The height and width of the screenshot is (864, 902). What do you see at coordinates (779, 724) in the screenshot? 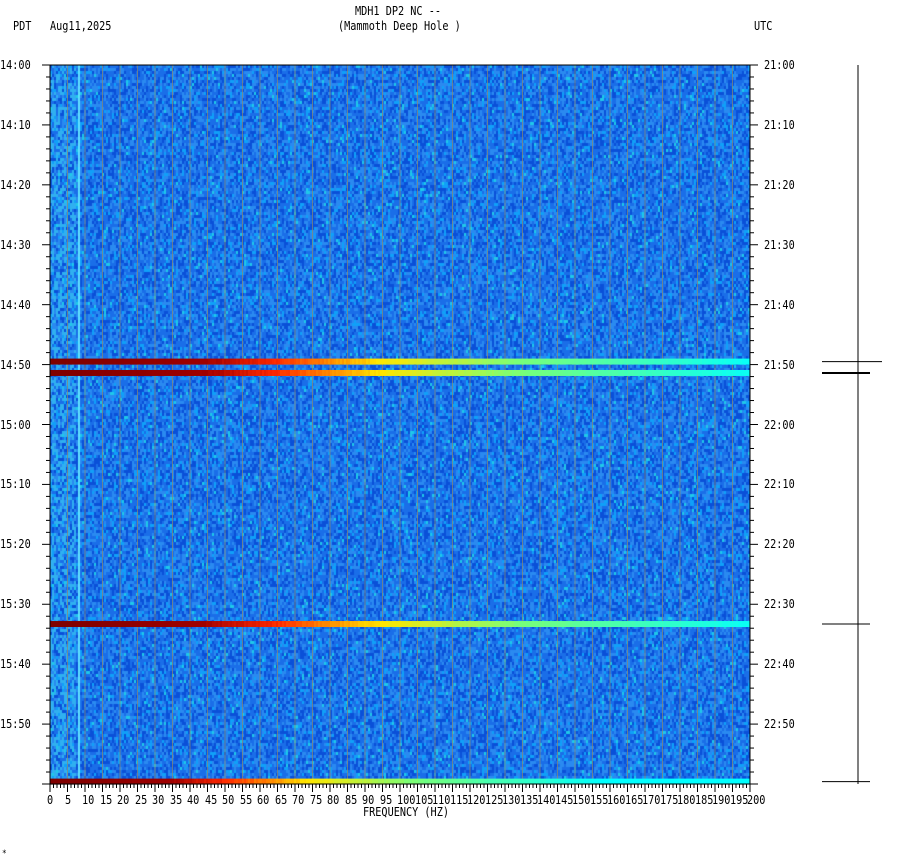
I see `y-tick-label-right: 22:50` at bounding box center [779, 724].